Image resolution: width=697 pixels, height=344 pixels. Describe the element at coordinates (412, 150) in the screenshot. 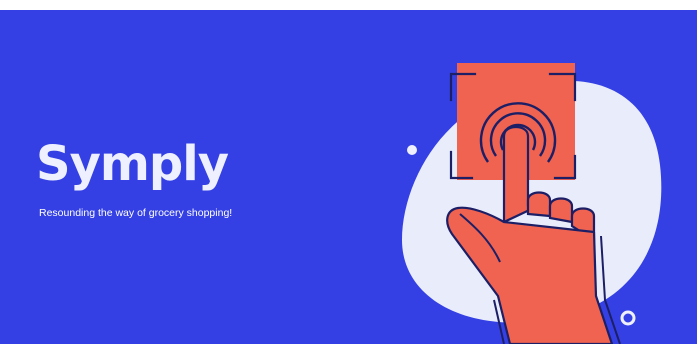

I see `decoration-dot-icon` at that location.